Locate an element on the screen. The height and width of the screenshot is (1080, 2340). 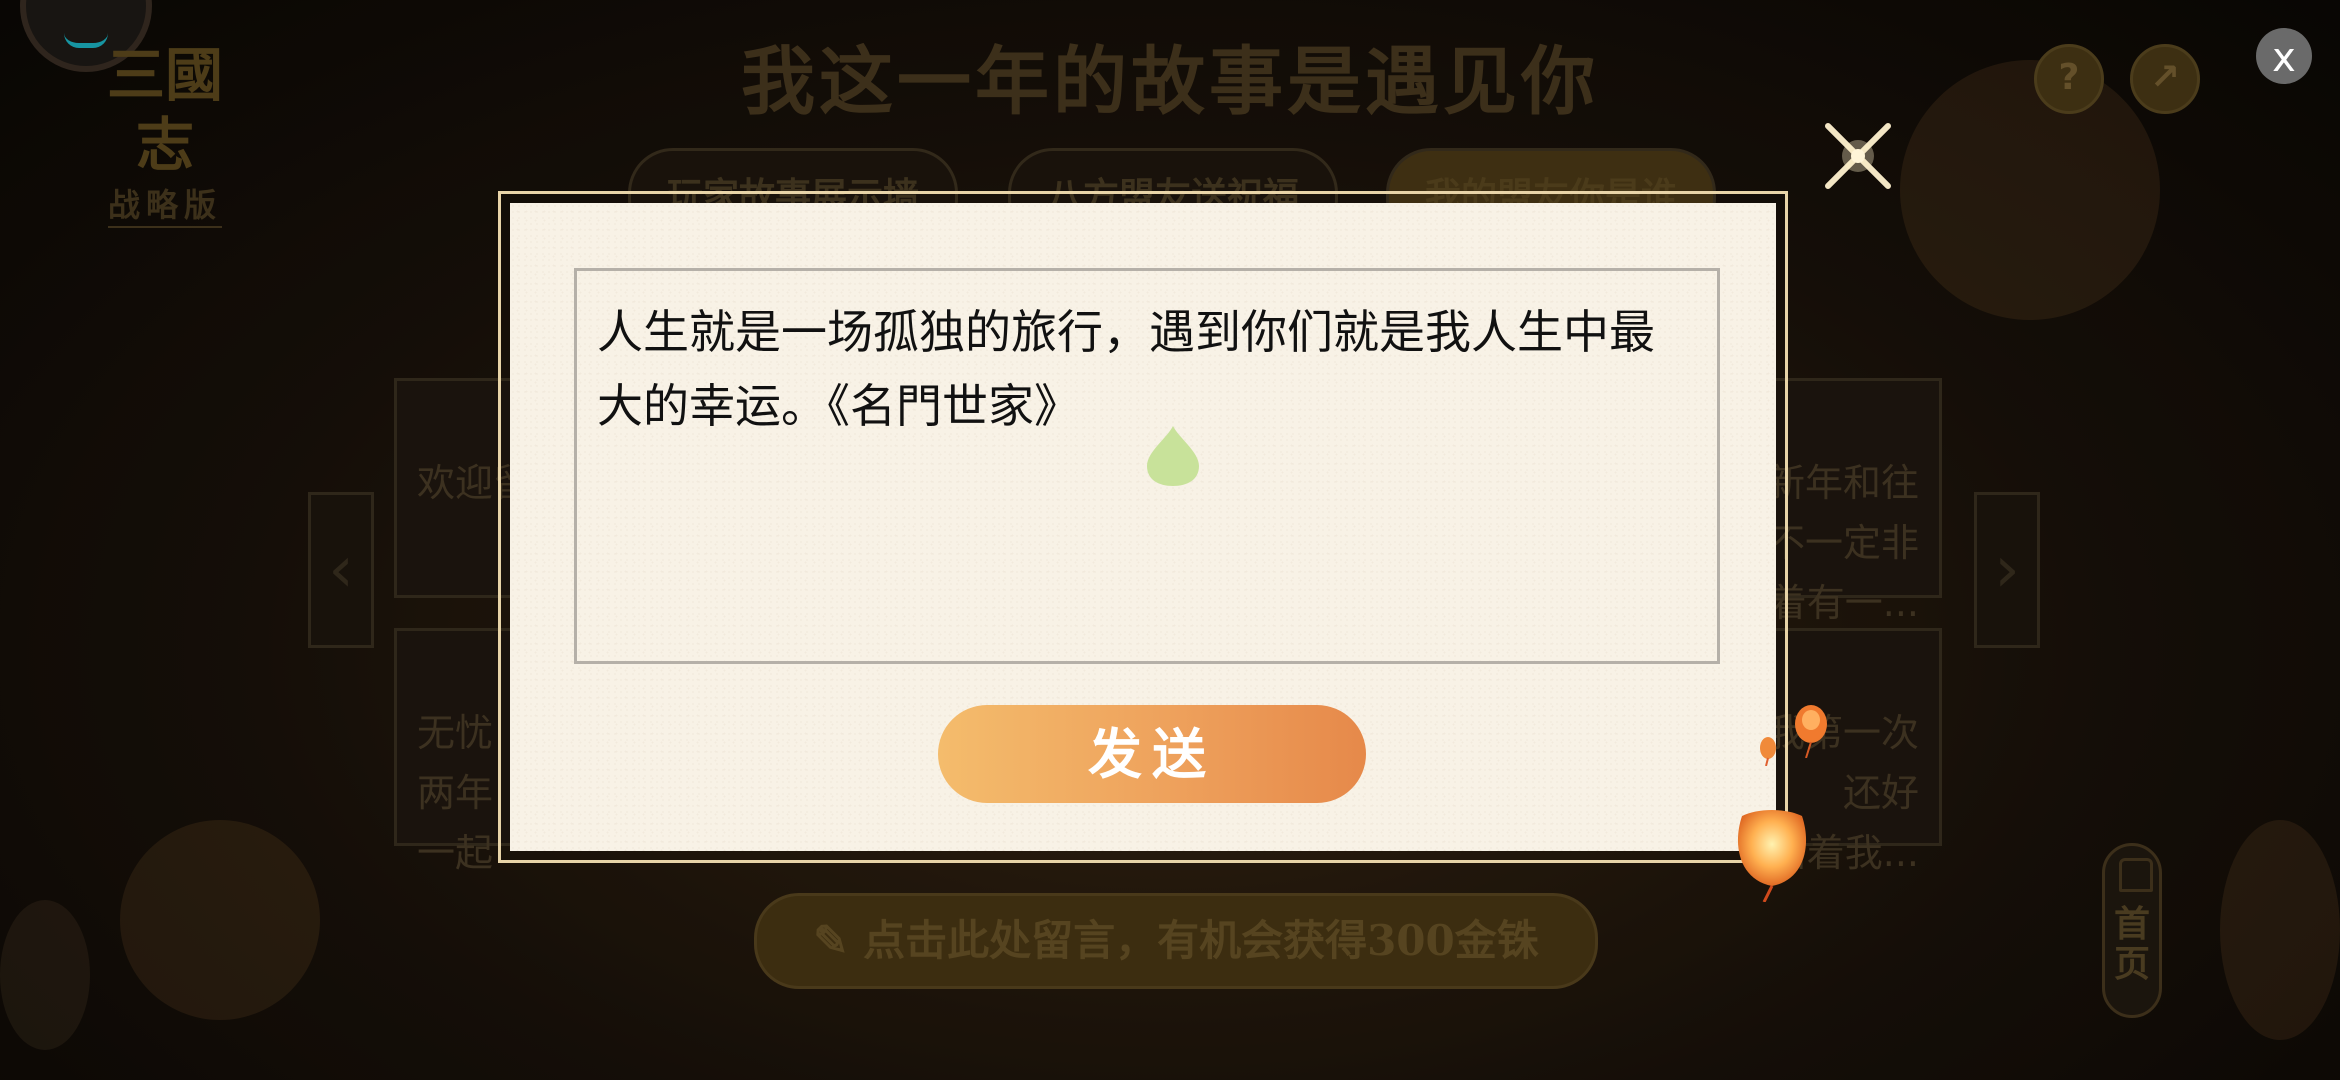
send-button: 发送 is located at coordinates (1152, 754).